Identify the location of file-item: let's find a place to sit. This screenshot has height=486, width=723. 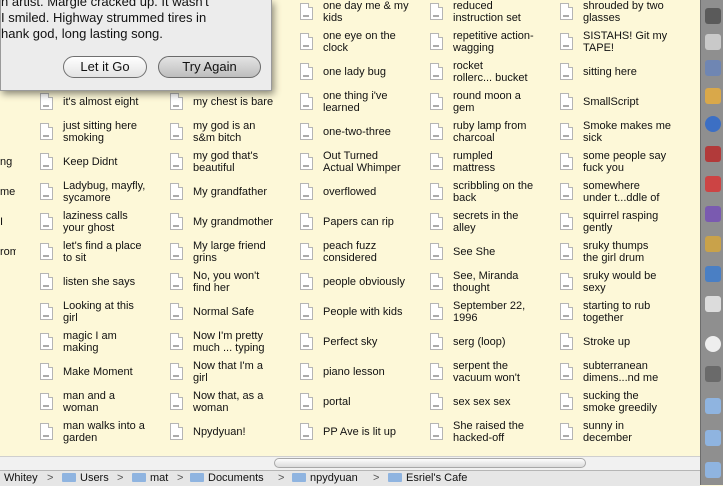
(104, 255).